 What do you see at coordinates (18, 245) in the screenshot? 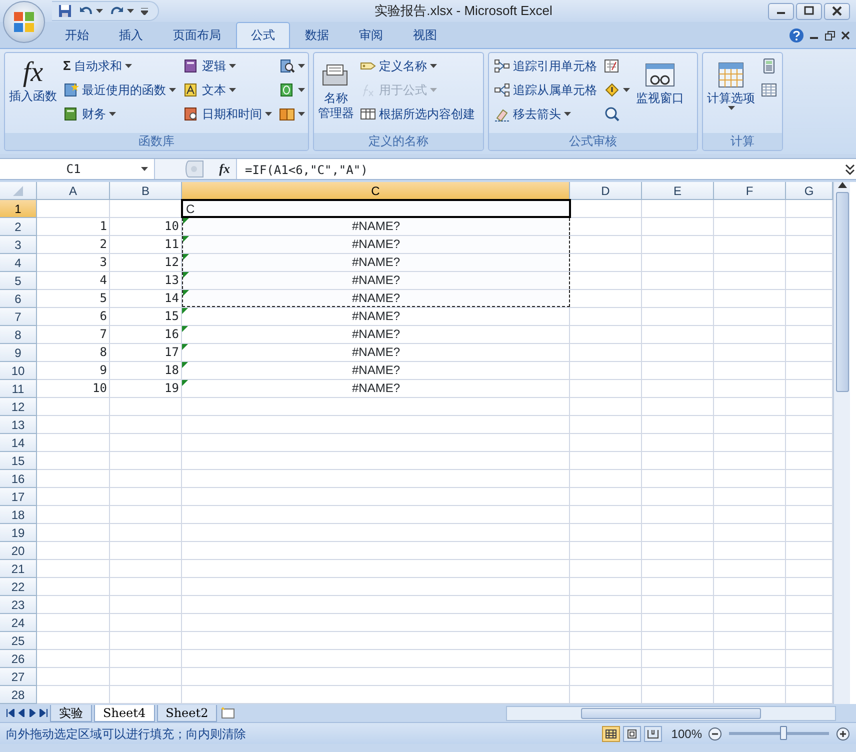
I see `row-header: 3` at bounding box center [18, 245].